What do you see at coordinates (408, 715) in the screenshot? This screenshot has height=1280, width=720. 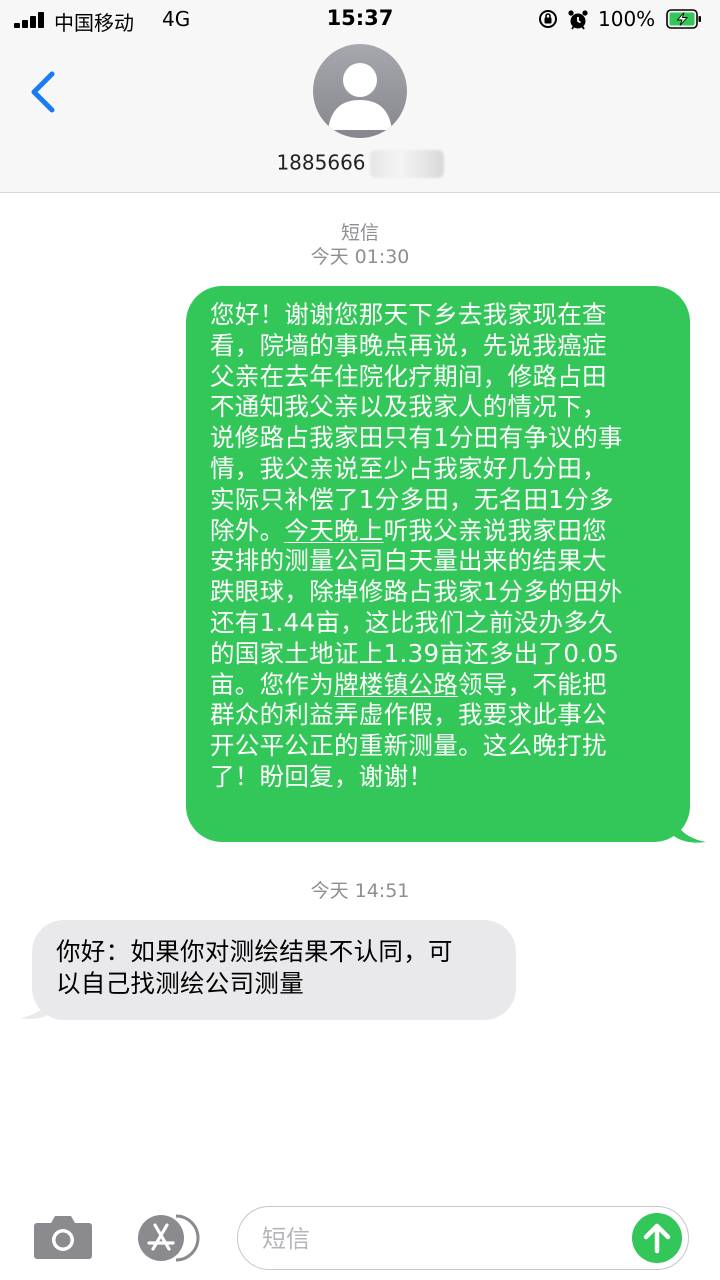 I see `message-line: 群众的利益弄虚作假，我要求此事公` at bounding box center [408, 715].